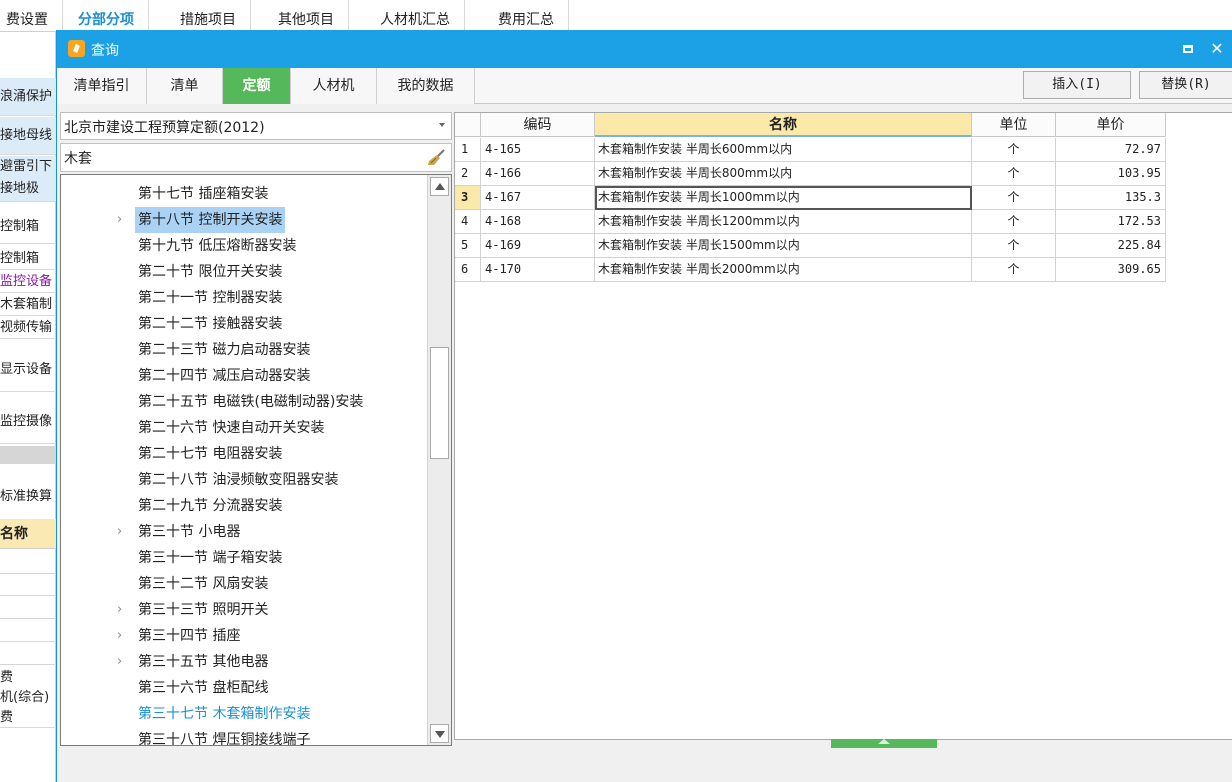  I want to click on tree-node: 第二十六节 快速自动开关安装, so click(244, 428).